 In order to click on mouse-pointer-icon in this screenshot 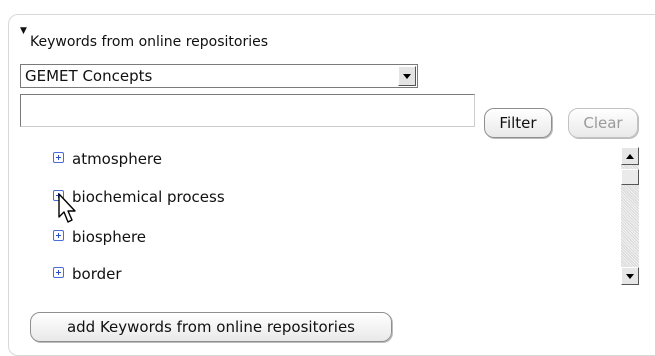, I will do `click(67, 208)`.